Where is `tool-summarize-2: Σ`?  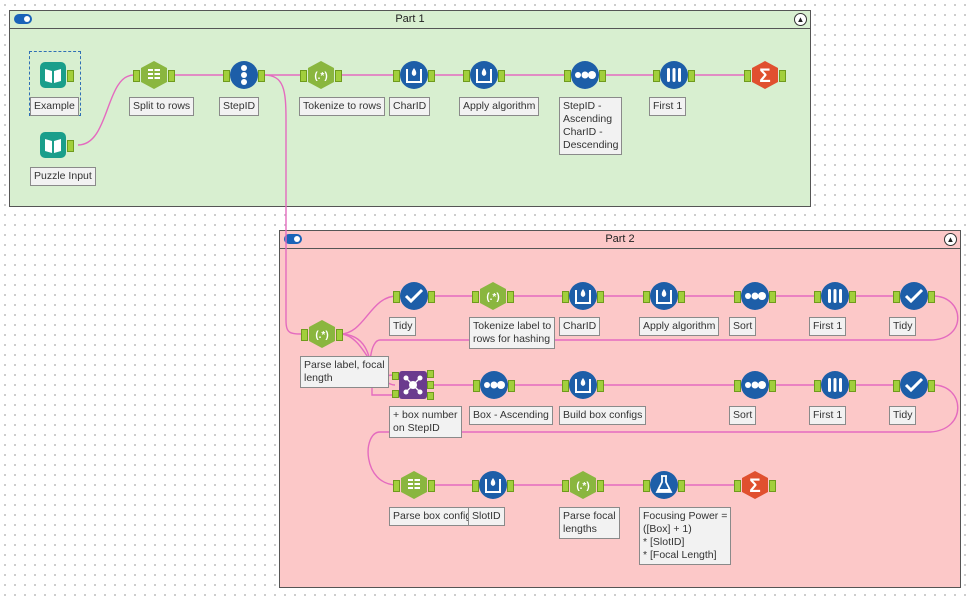
tool-summarize-2: Σ is located at coordinates (755, 485).